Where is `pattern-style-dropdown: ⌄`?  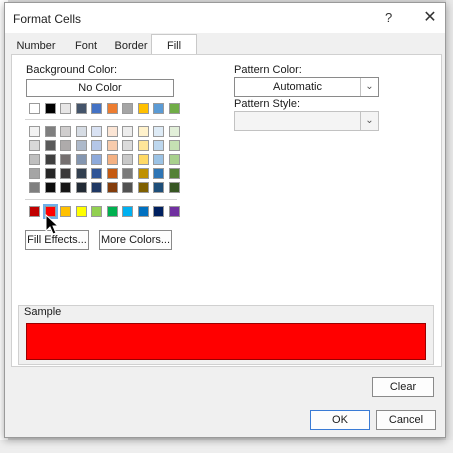 pattern-style-dropdown: ⌄ is located at coordinates (306, 121).